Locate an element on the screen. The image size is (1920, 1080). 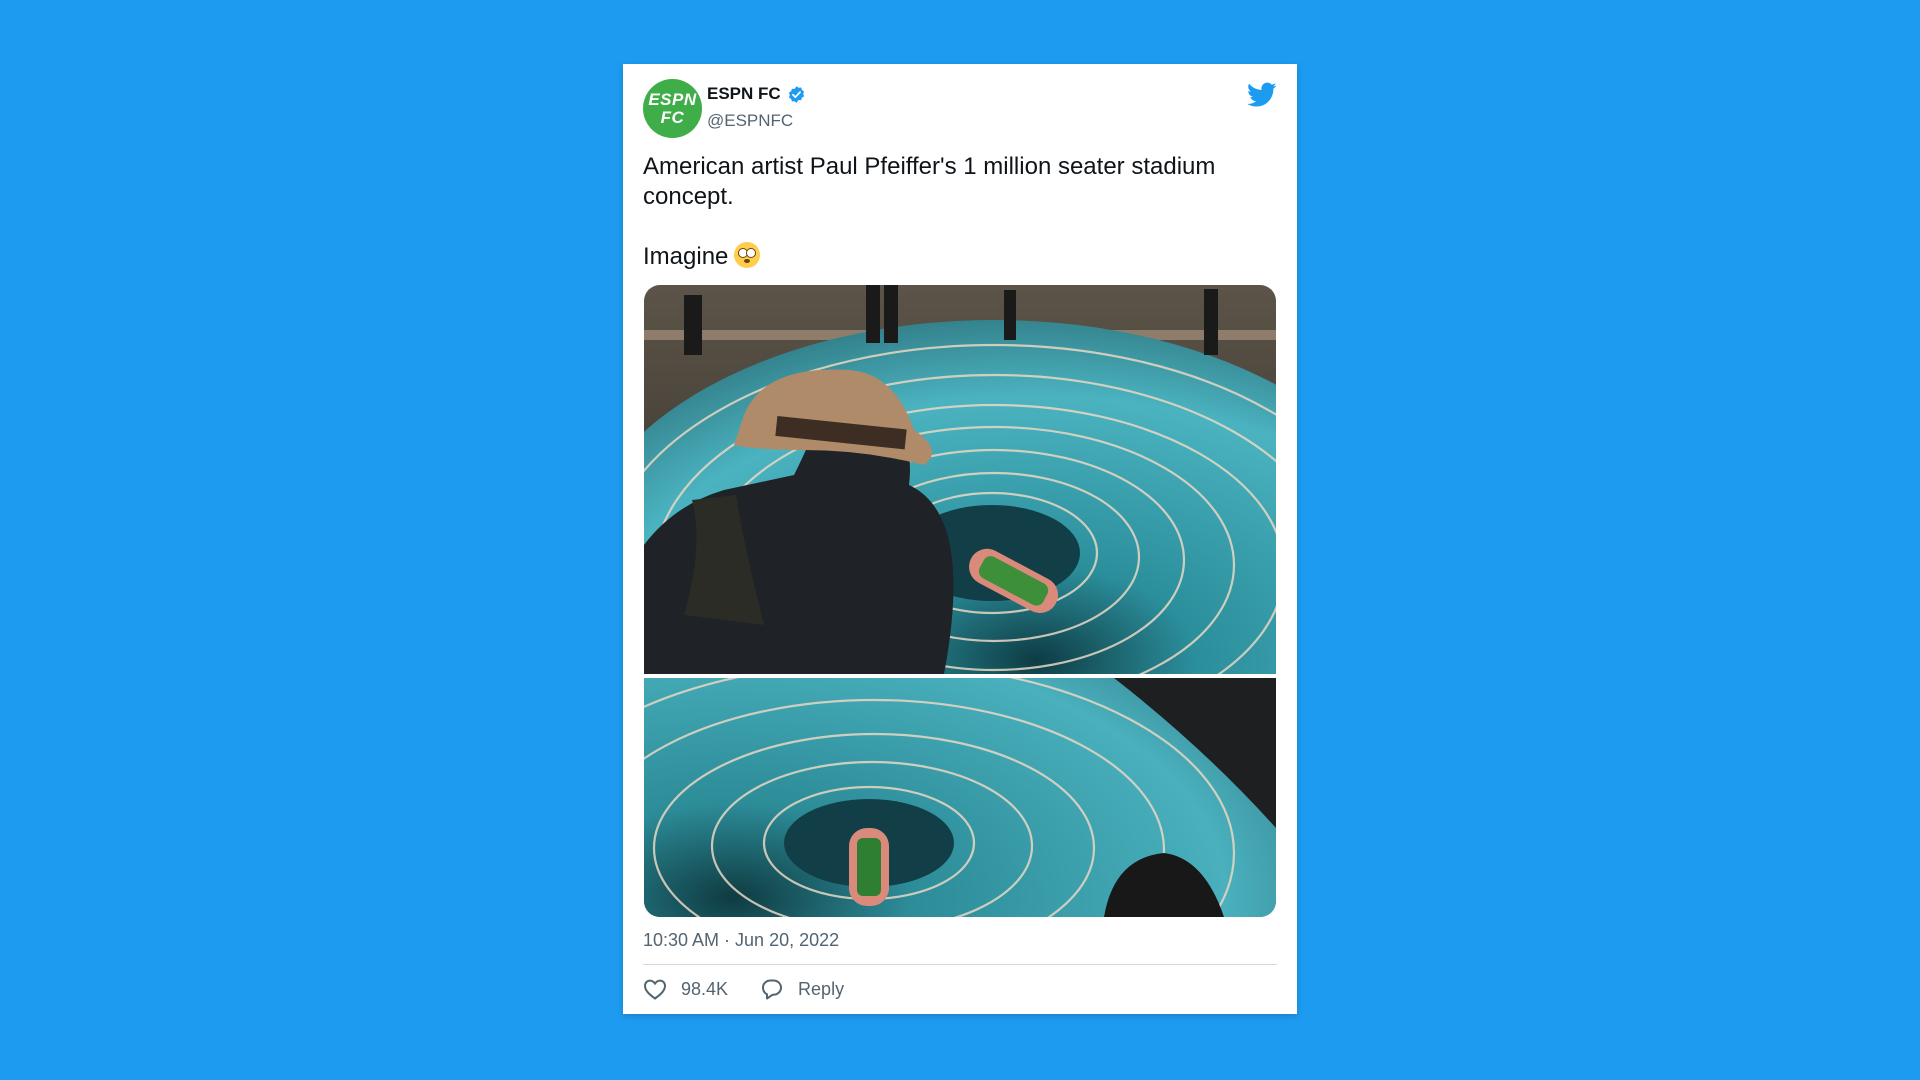
divider is located at coordinates (960, 964).